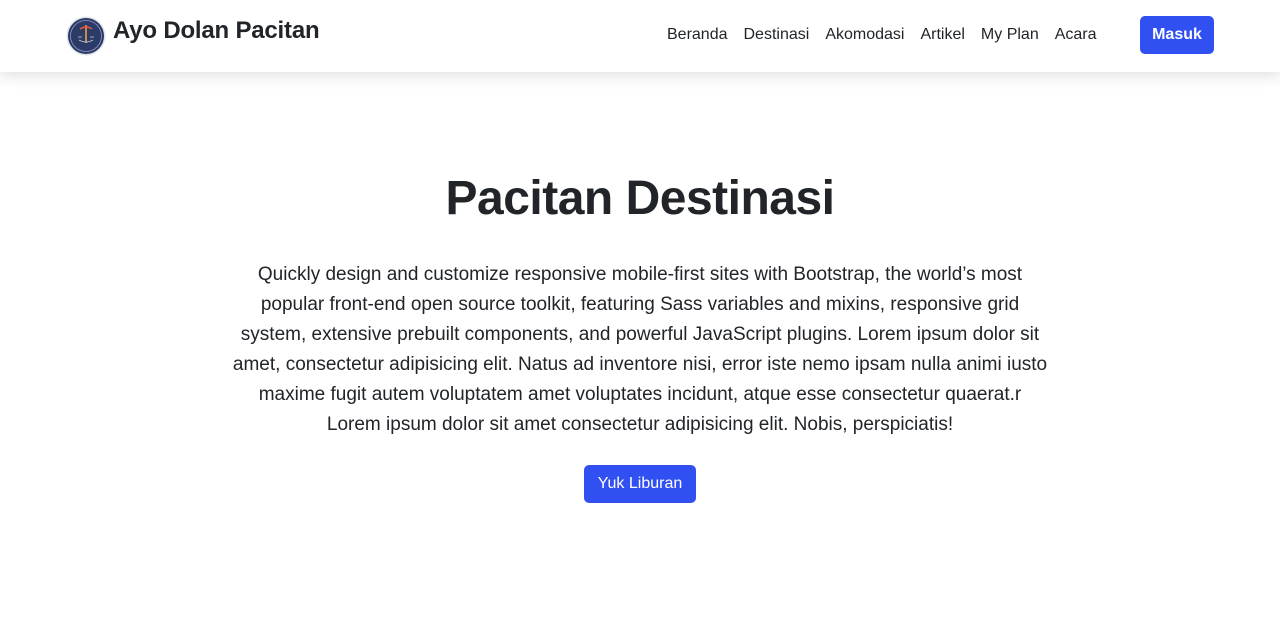 The width and height of the screenshot is (1280, 626). What do you see at coordinates (216, 30) in the screenshot?
I see `brand-name: Ayo Dolan Pacitan` at bounding box center [216, 30].